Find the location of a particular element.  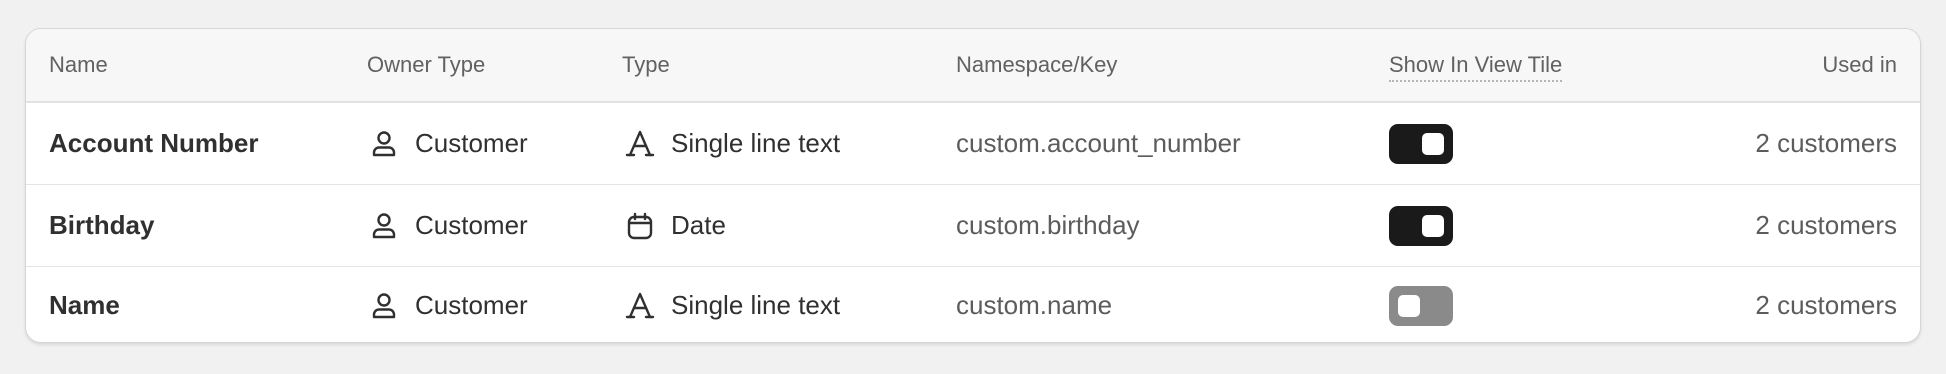

namespace-key: custom.name is located at coordinates (1034, 305).